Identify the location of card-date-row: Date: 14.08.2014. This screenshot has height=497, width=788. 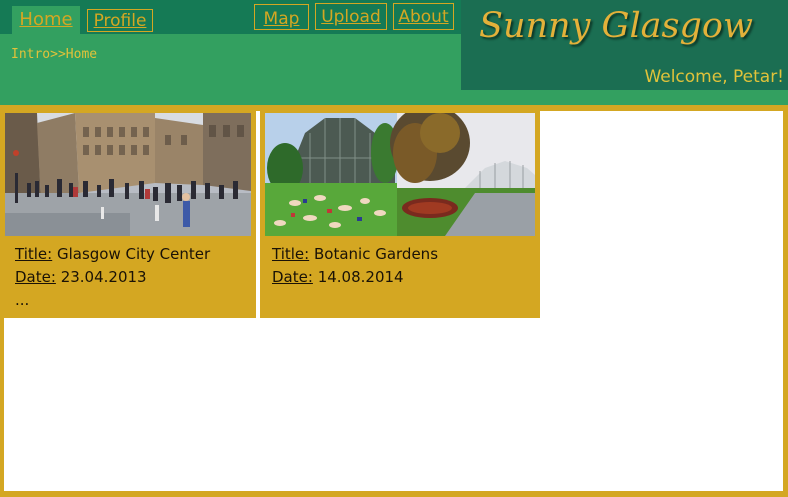
(355, 277).